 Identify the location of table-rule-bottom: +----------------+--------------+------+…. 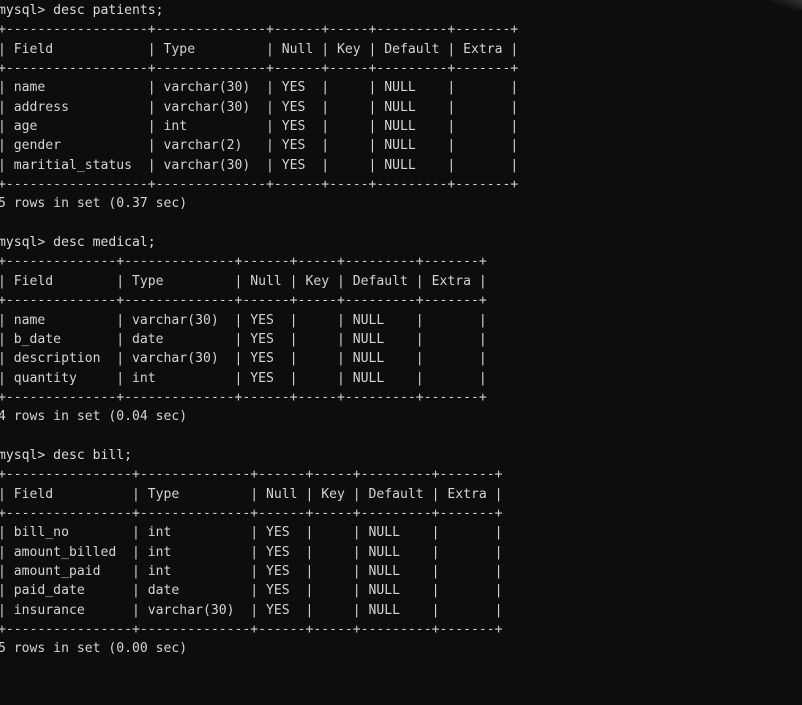
(251, 629).